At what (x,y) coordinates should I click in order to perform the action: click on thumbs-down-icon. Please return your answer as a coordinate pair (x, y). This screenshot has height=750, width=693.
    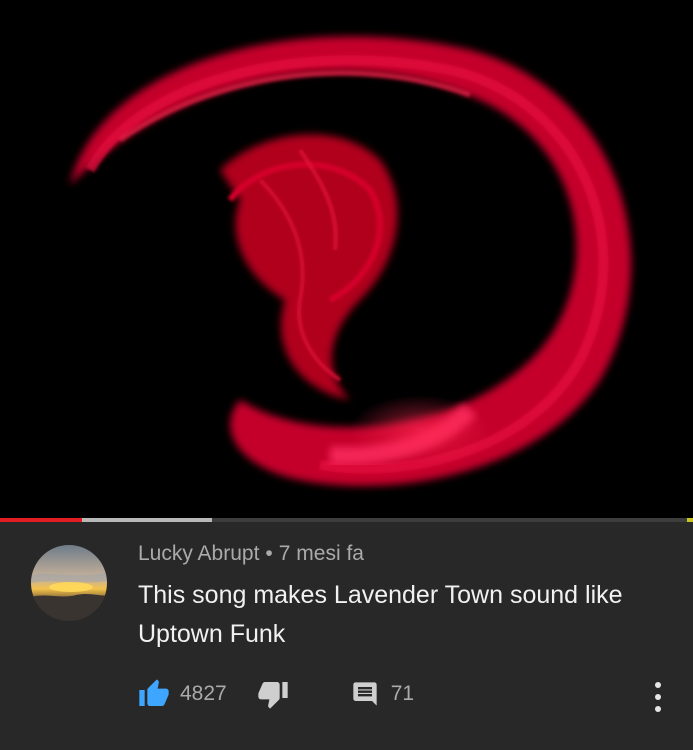
    Looking at the image, I should click on (273, 694).